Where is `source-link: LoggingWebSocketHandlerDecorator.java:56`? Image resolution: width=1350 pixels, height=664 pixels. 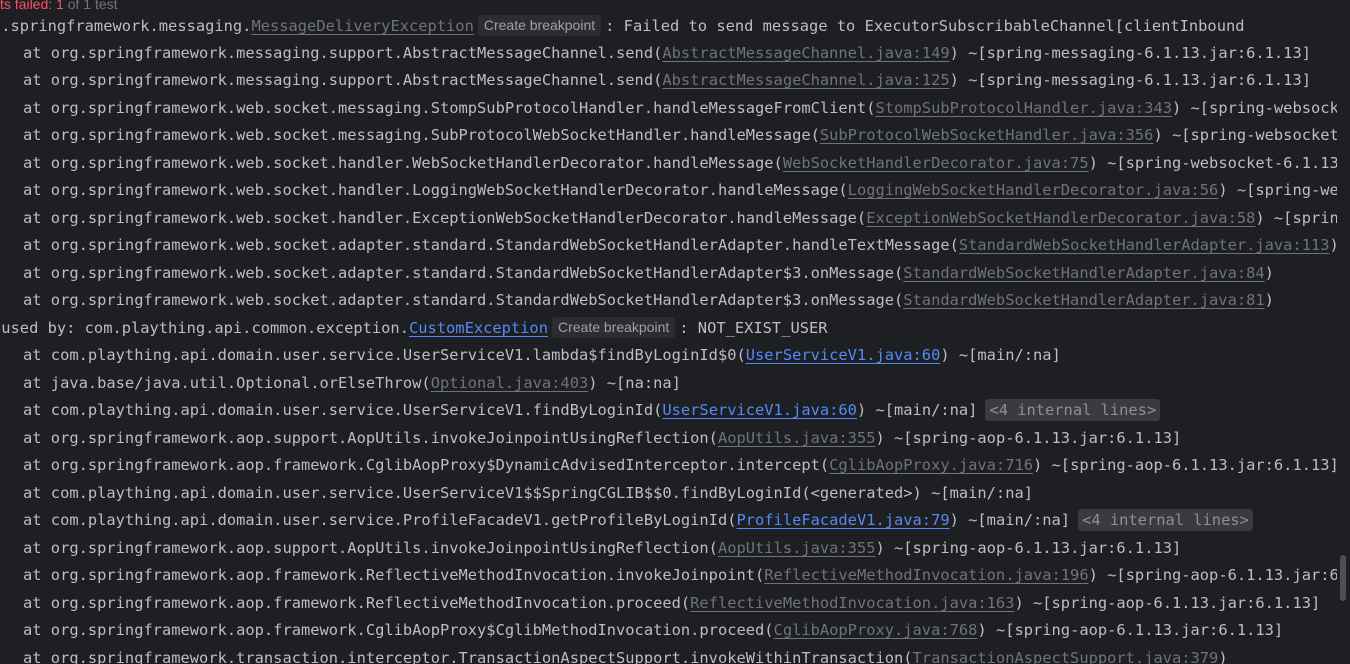 source-link: LoggingWebSocketHandlerDecorator.java:56 is located at coordinates (1033, 190).